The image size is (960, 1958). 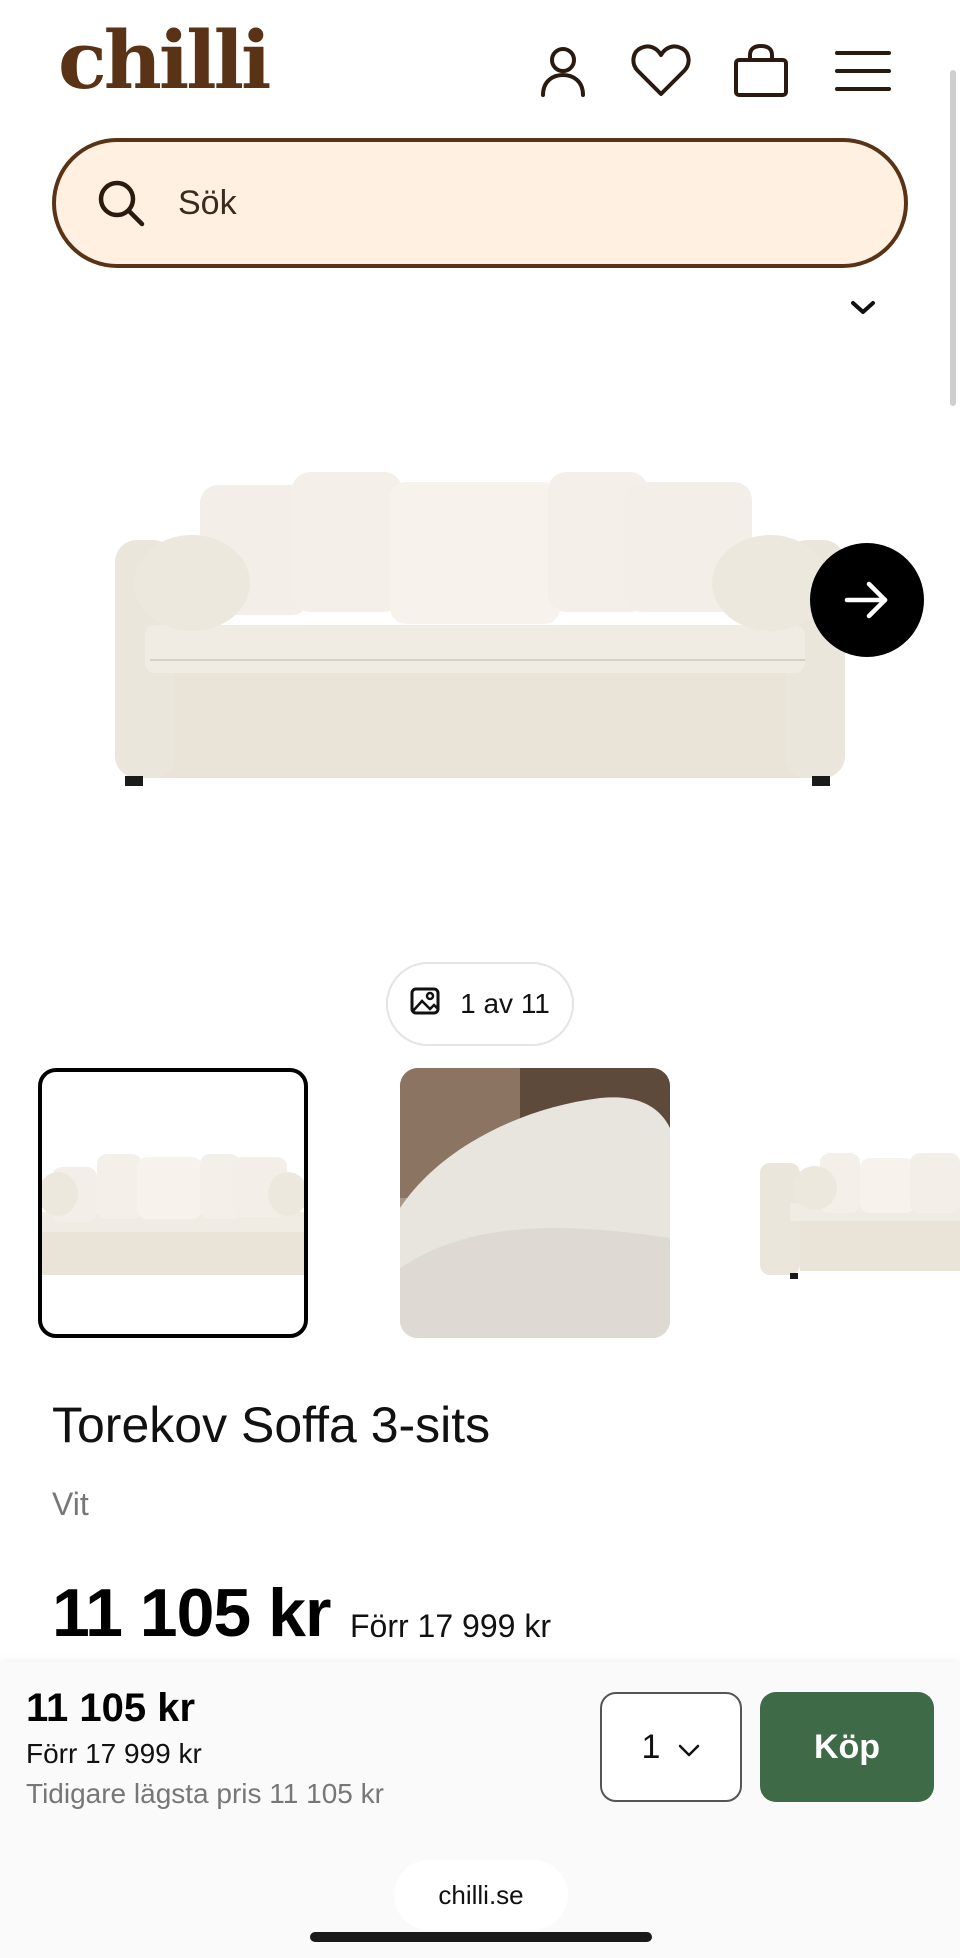 I want to click on product-title: Torekov Soffa 3-sits, so click(x=271, y=1425).